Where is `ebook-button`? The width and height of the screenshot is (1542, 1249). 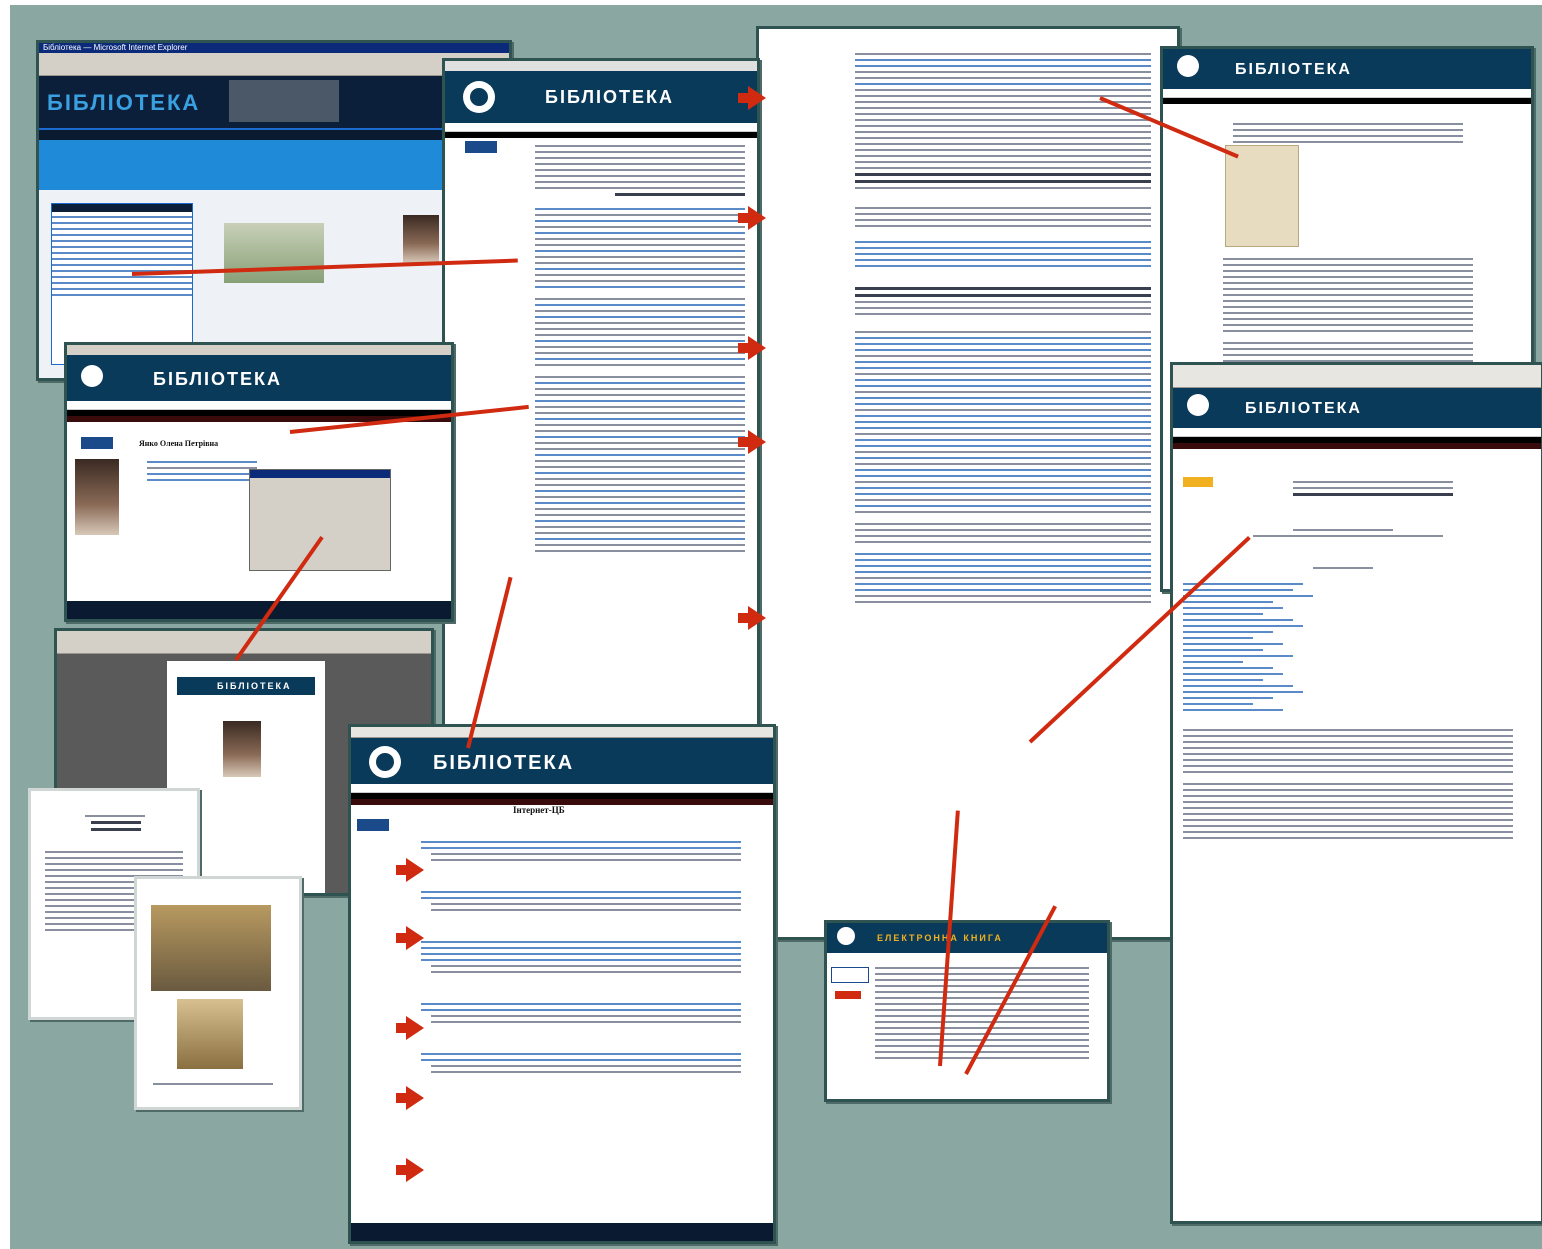
ebook-button is located at coordinates (848, 995).